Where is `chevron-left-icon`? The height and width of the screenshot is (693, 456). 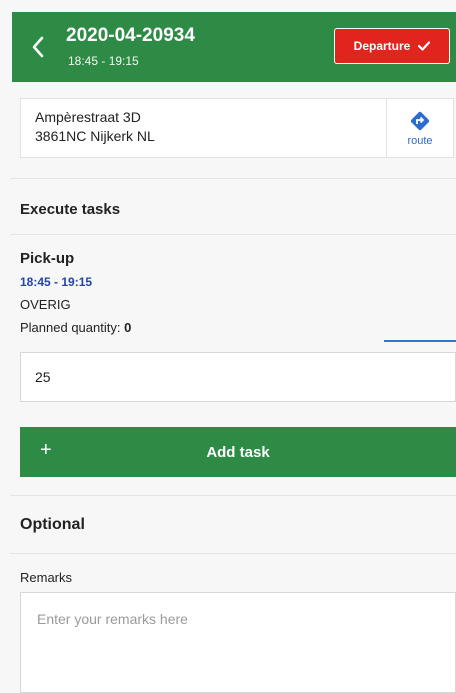
chevron-left-icon is located at coordinates (38, 47).